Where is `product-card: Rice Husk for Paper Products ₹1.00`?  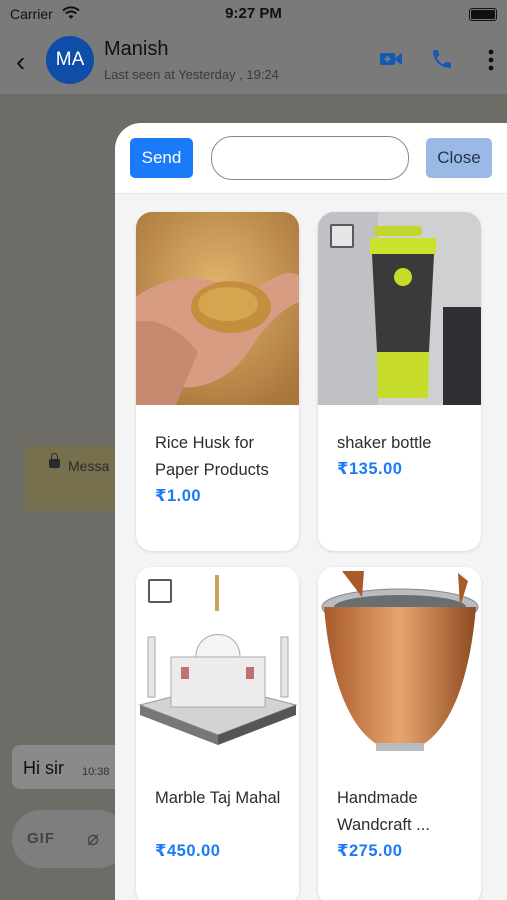
product-card: Rice Husk for Paper Products ₹1.00 is located at coordinates (217, 381).